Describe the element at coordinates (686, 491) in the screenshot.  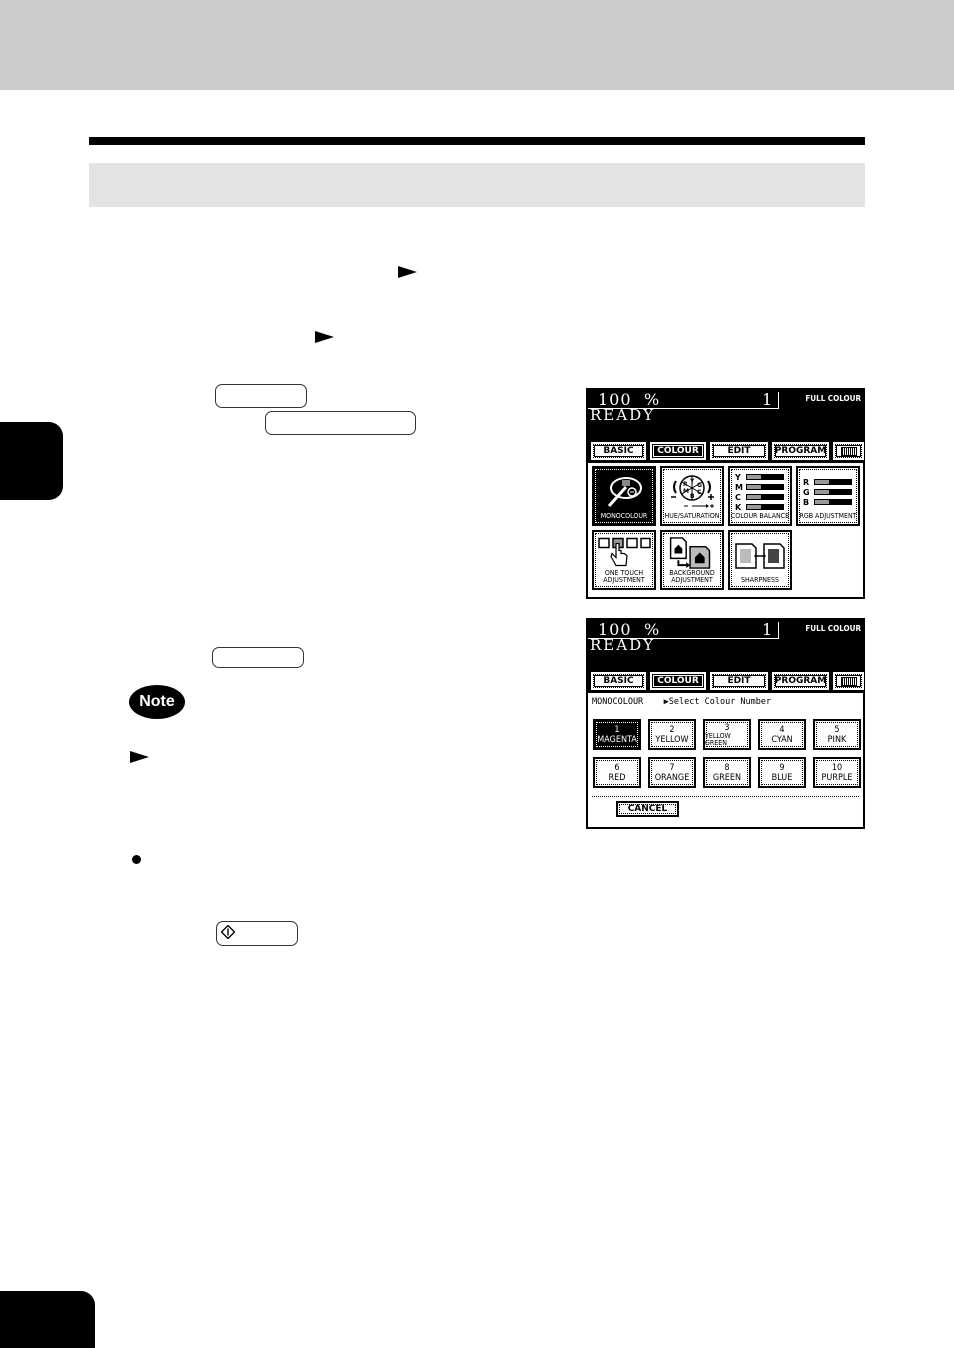
I see `wheel-letter: M` at that location.